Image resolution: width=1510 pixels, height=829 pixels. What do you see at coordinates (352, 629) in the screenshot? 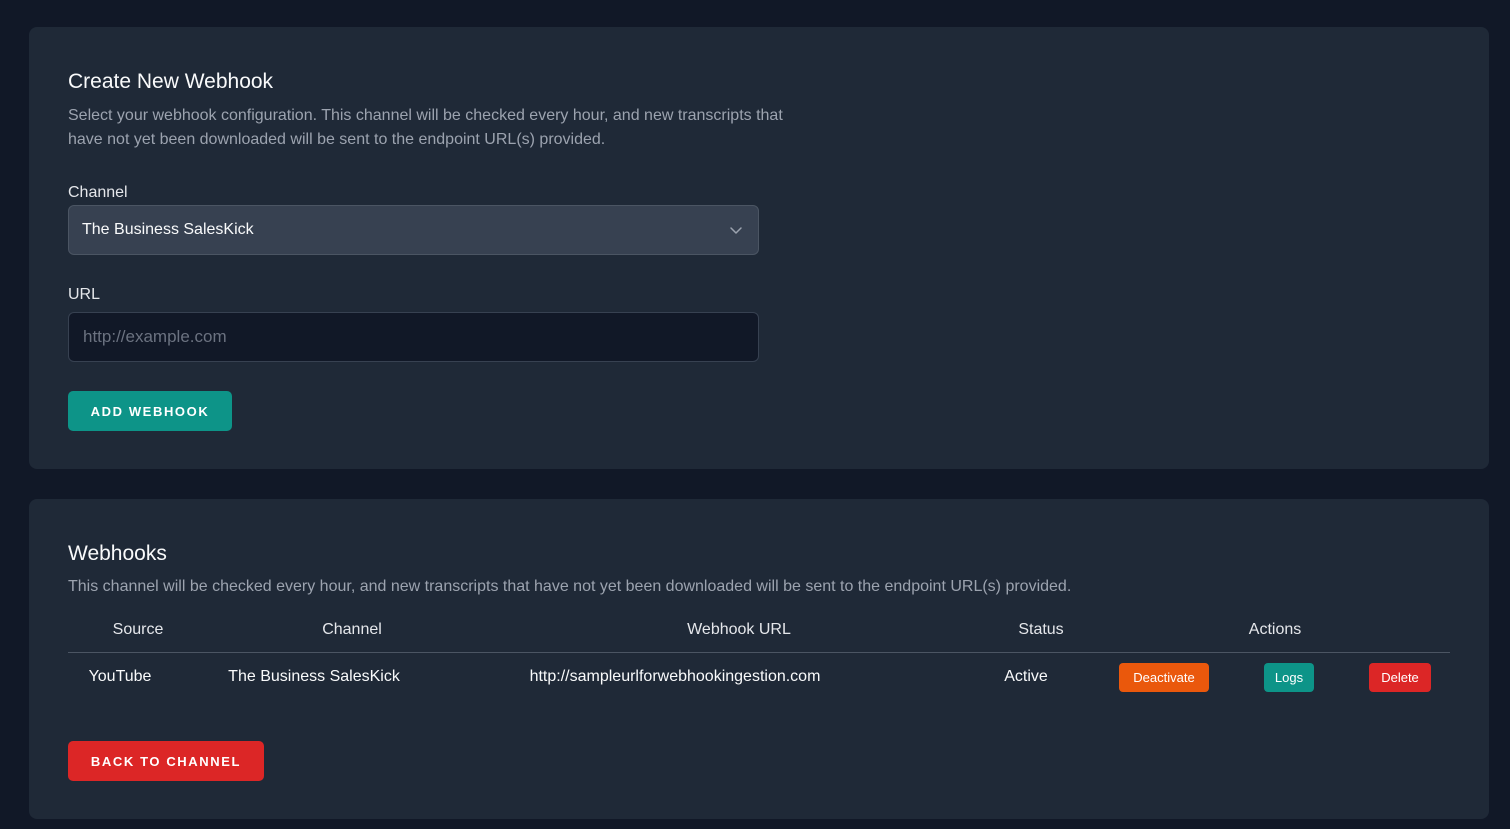
I see `column-header-channel: Channel` at bounding box center [352, 629].